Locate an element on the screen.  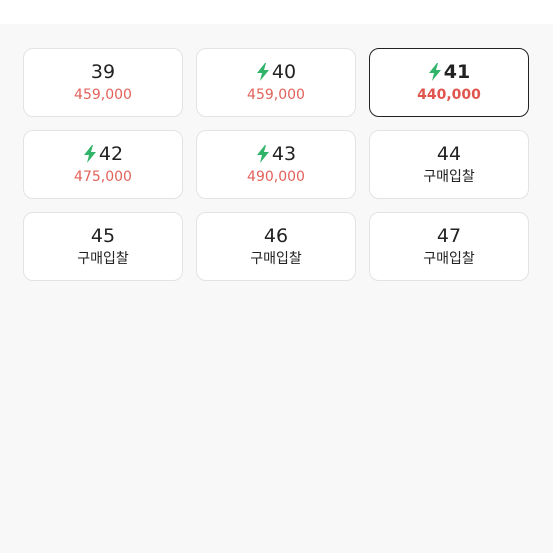
size-row: 43 is located at coordinates (276, 154).